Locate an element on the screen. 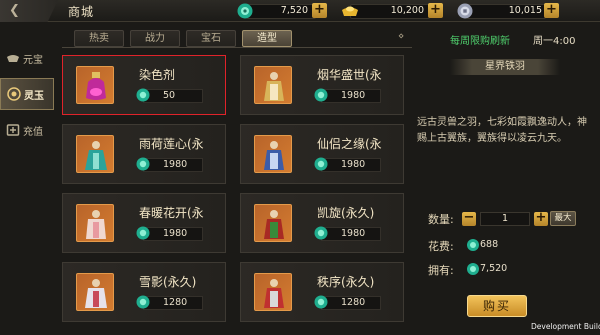  item-card: 仙侣之缘(永 1980 is located at coordinates (322, 154).